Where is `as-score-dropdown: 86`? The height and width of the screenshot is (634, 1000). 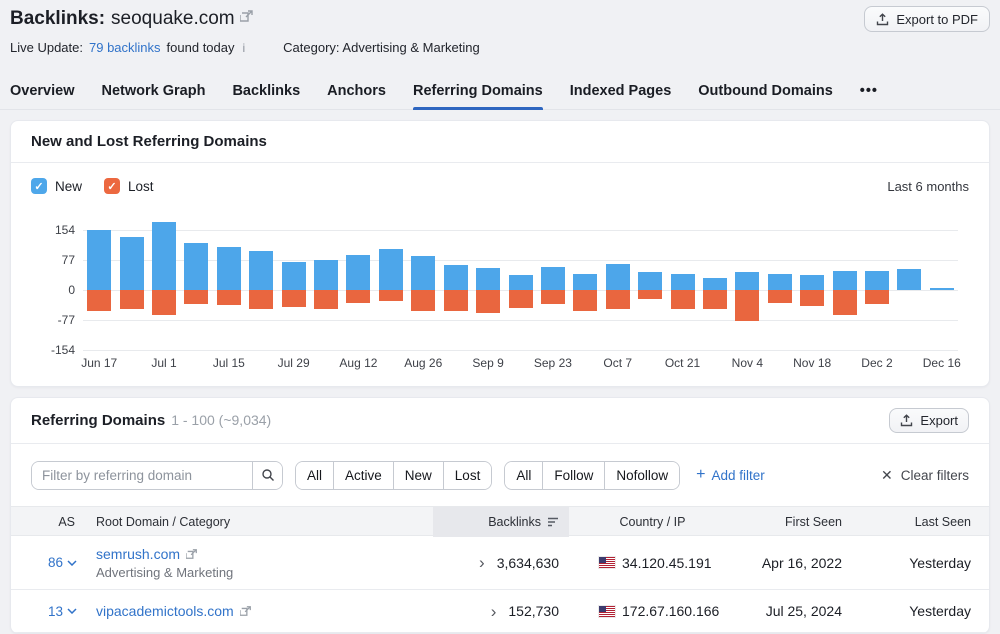 as-score-dropdown: 86 is located at coordinates (62, 562).